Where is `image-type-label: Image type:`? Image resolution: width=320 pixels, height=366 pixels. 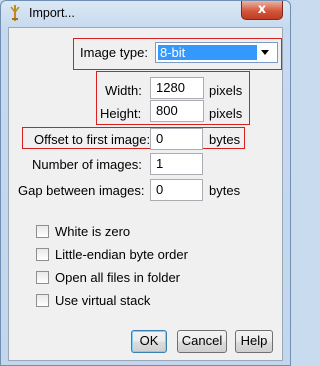
image-type-label: Image type: is located at coordinates (114, 52).